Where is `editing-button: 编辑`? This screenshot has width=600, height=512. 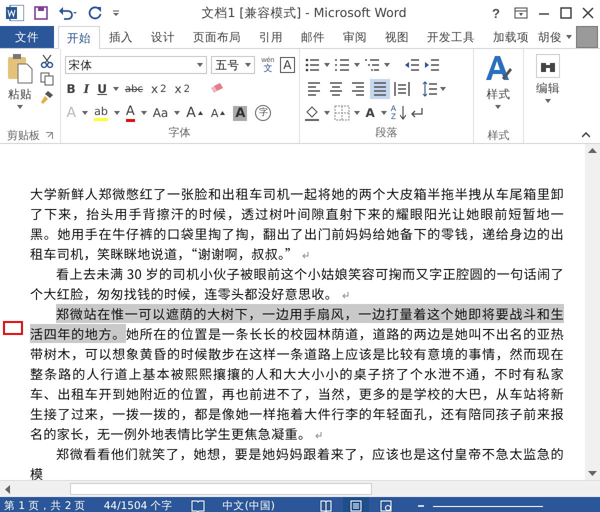 editing-button: 编辑 is located at coordinates (547, 97).